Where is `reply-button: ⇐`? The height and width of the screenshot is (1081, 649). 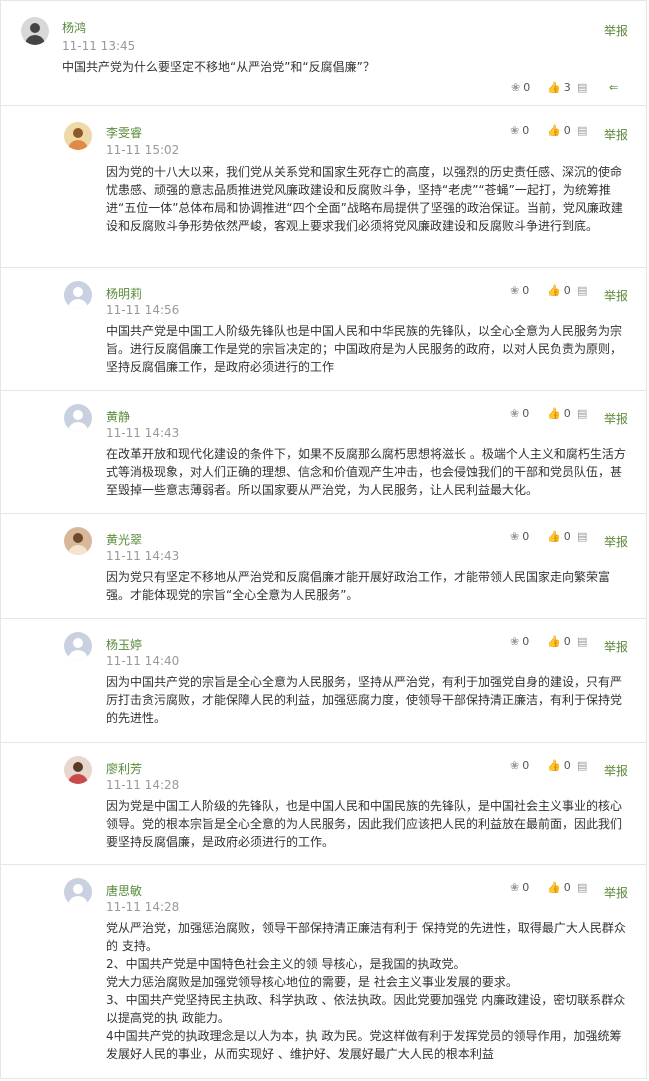
reply-button: ⇐ is located at coordinates (613, 87).